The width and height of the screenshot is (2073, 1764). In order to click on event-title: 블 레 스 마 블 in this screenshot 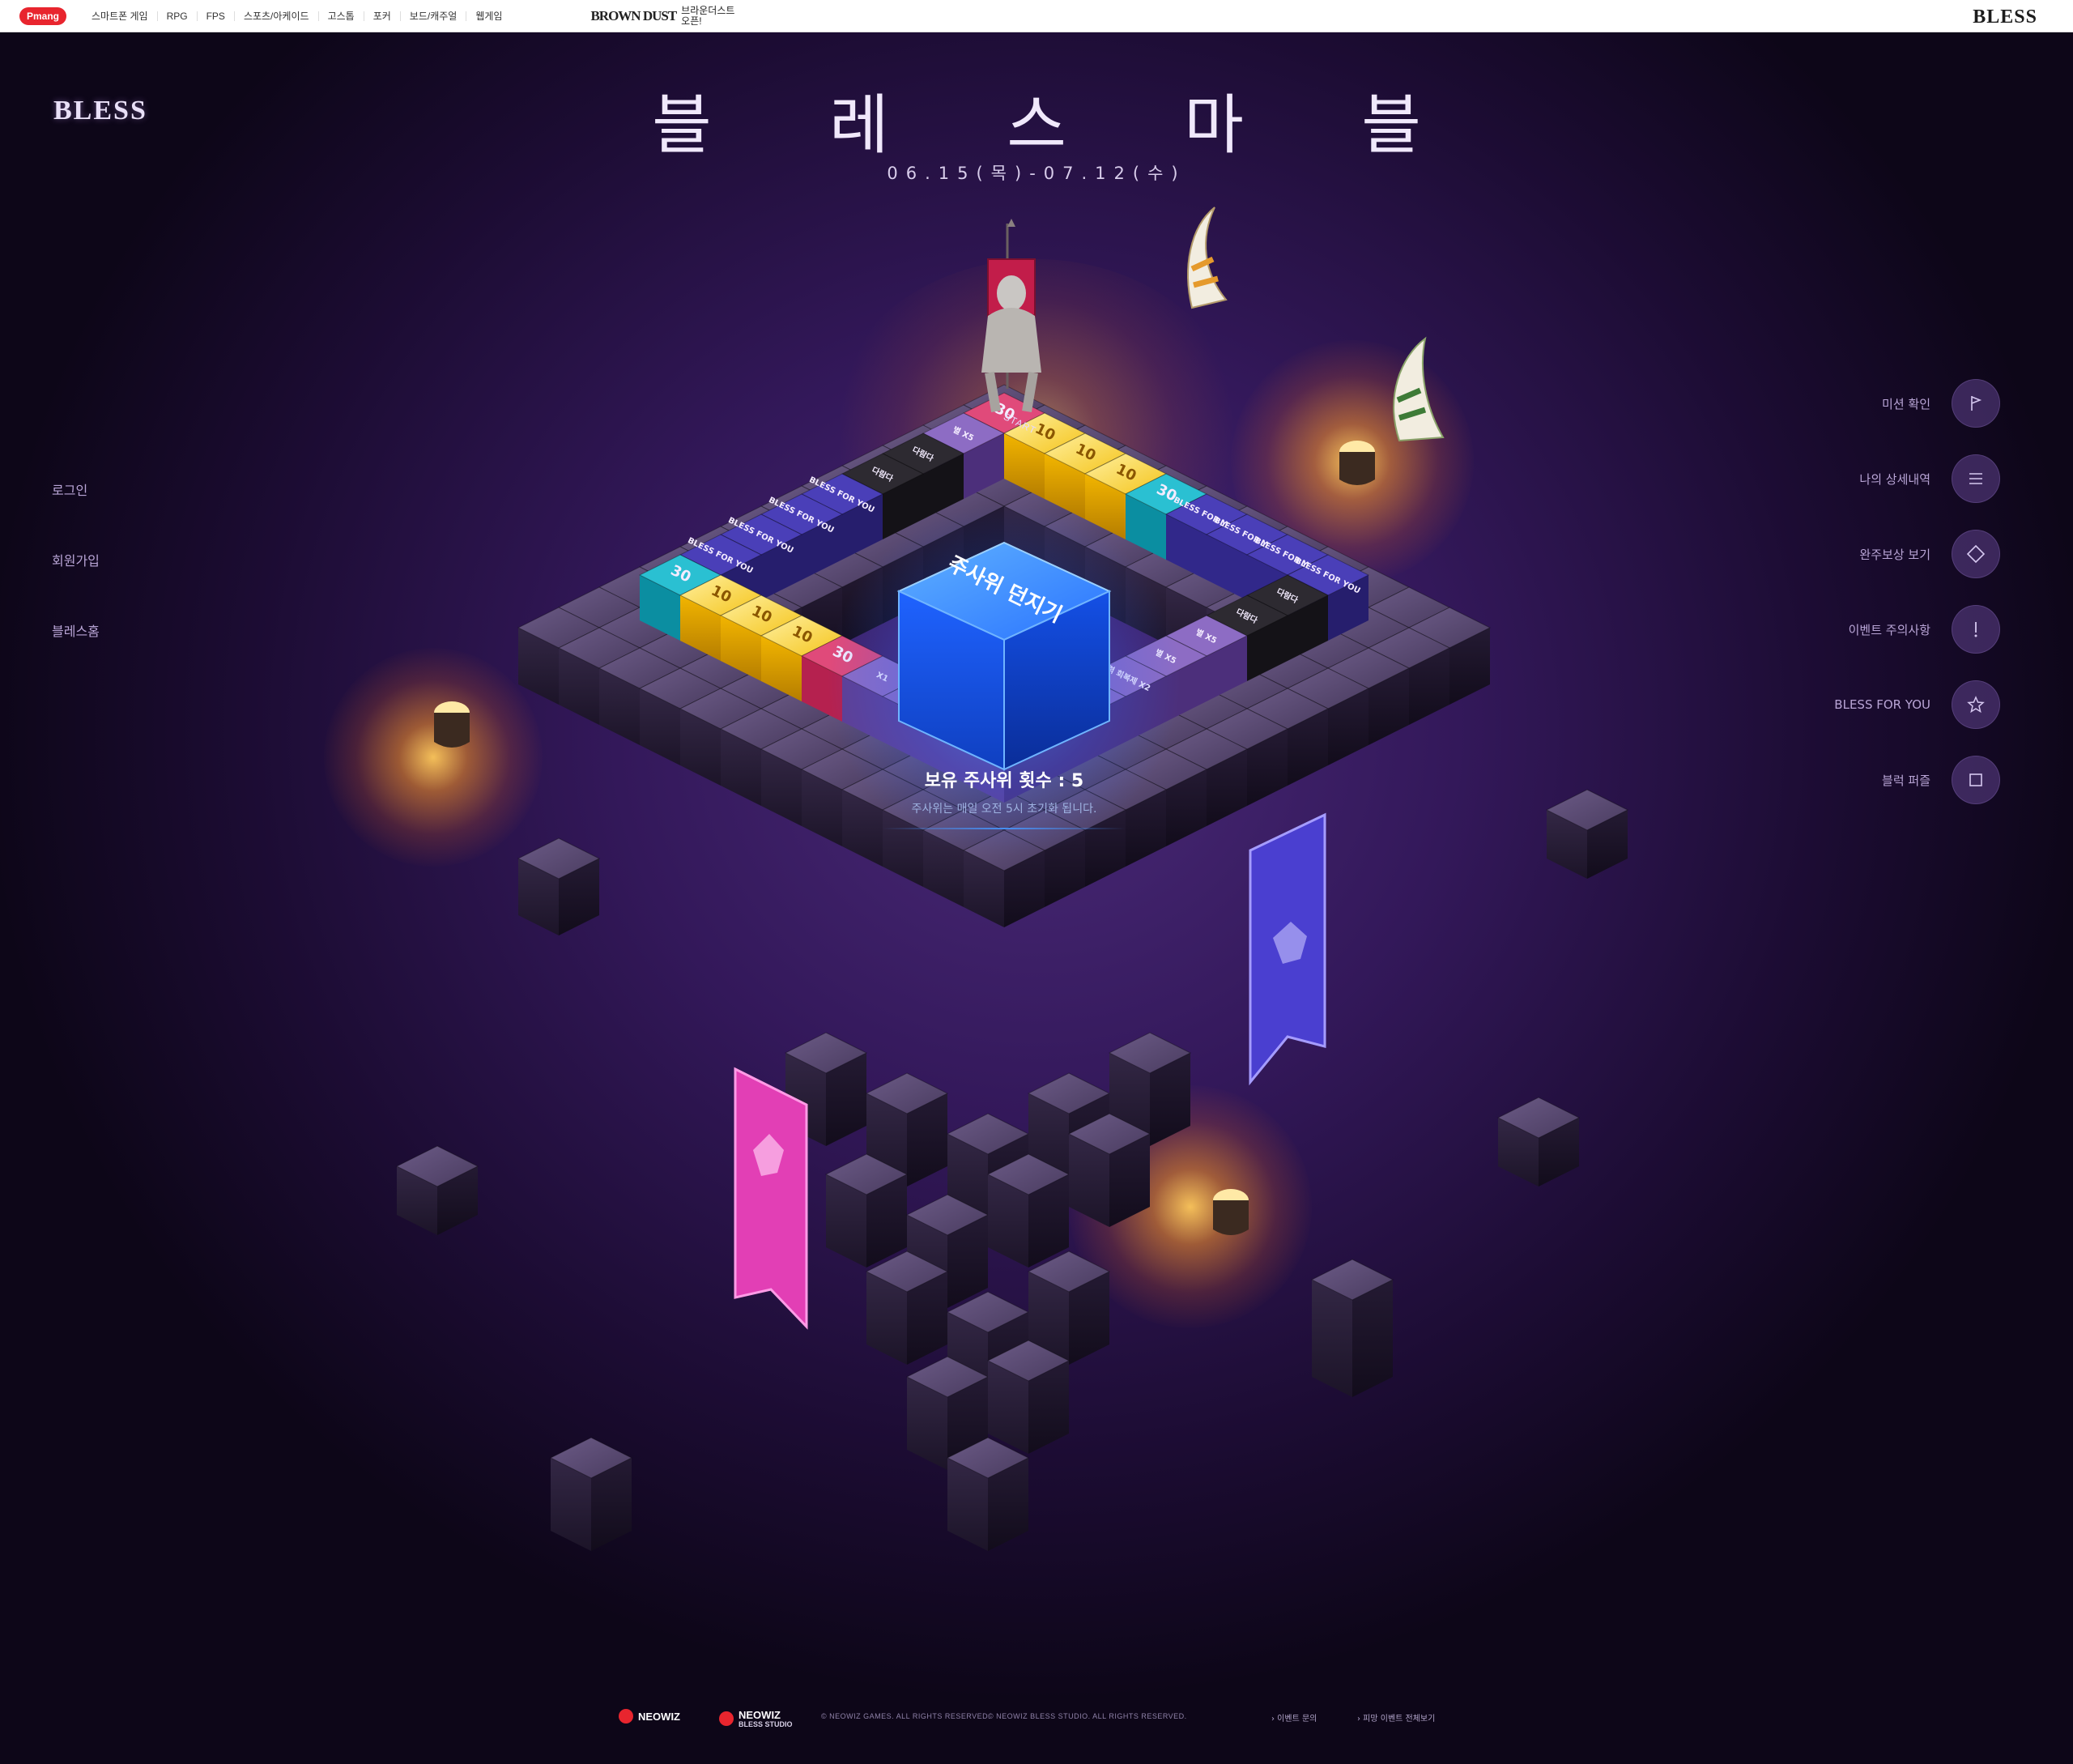, I will do `click(1061, 125)`.